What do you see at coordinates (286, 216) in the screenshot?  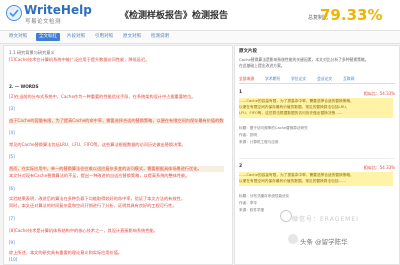 I see `wechat-icon` at bounding box center [286, 216].